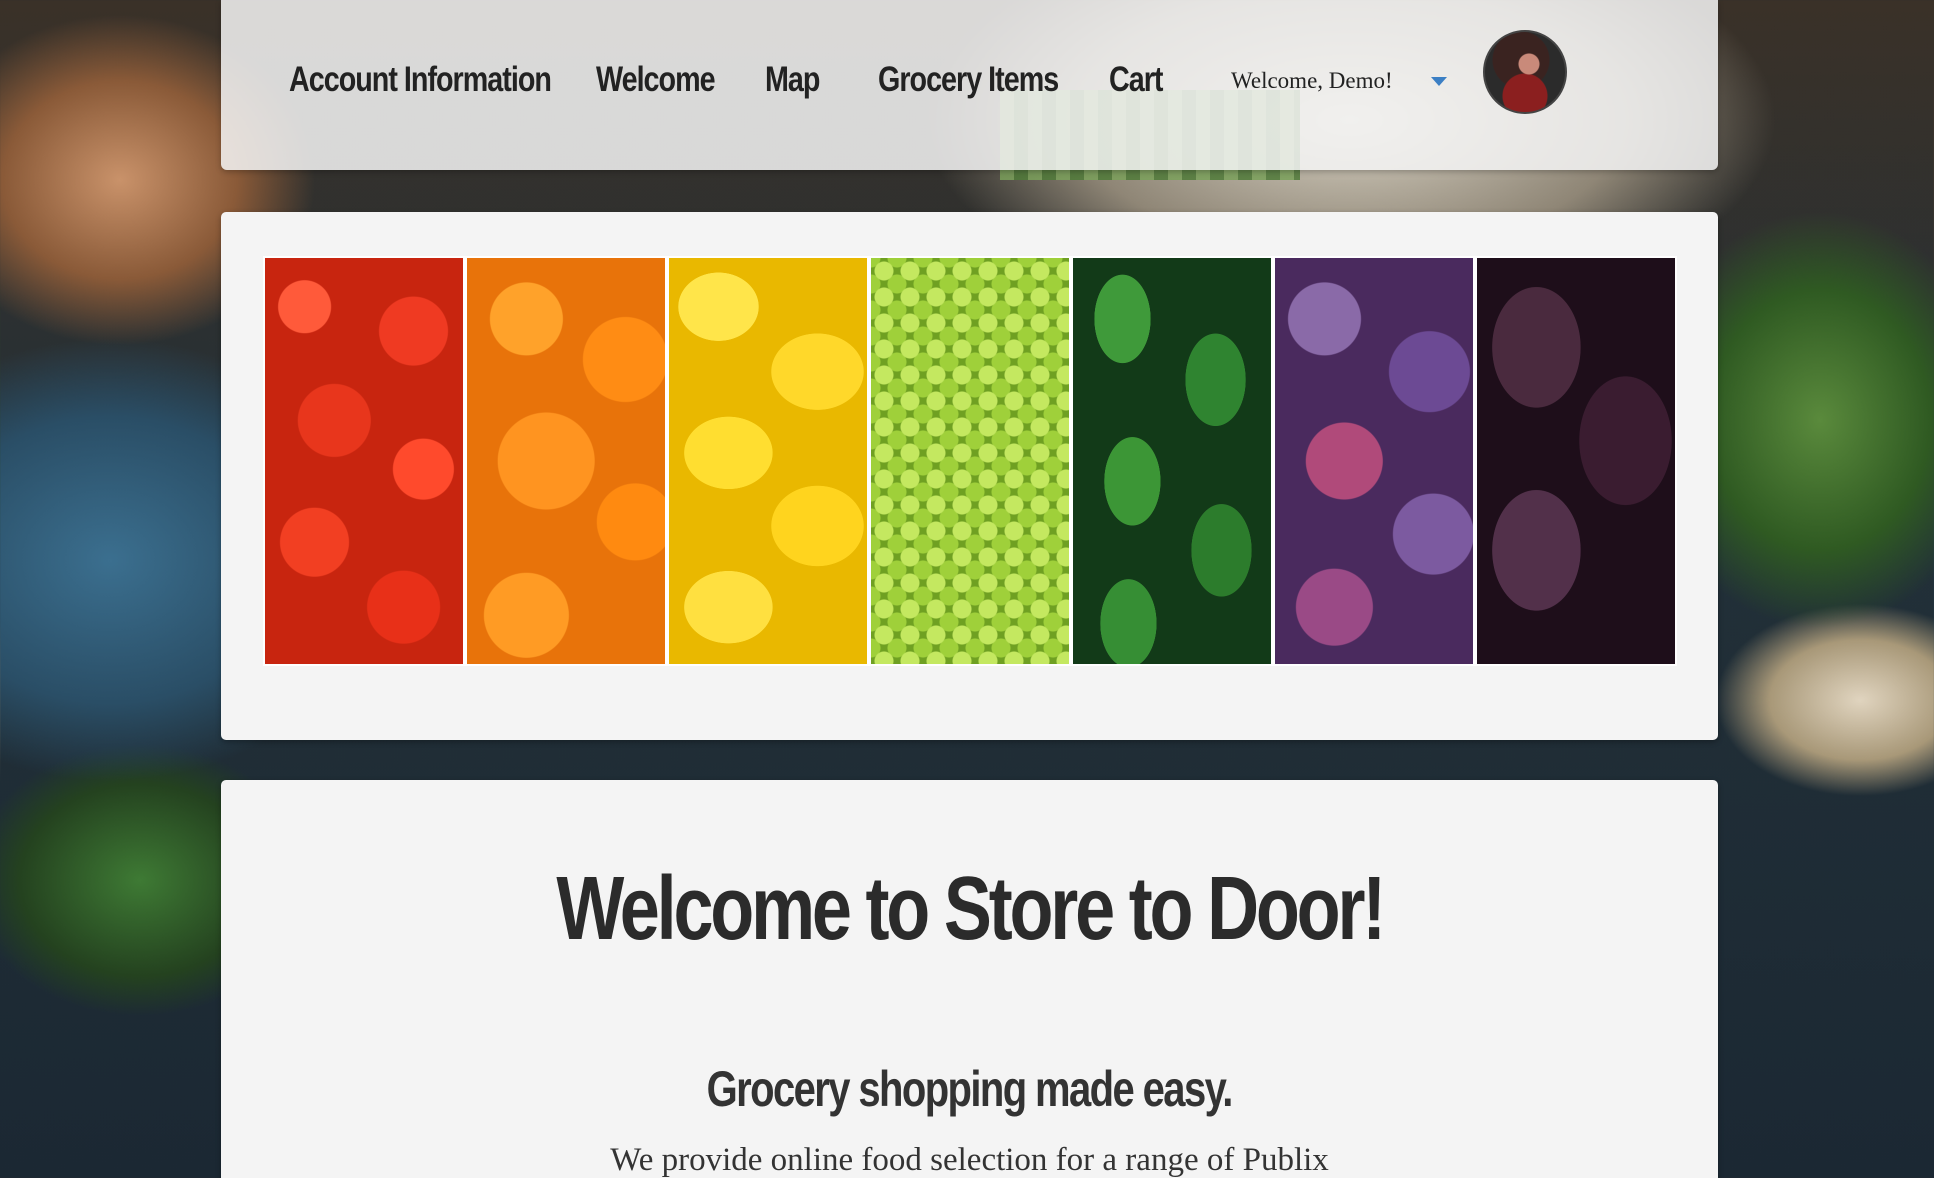 The width and height of the screenshot is (1934, 1178). I want to click on caret-down-icon, so click(1438, 81).